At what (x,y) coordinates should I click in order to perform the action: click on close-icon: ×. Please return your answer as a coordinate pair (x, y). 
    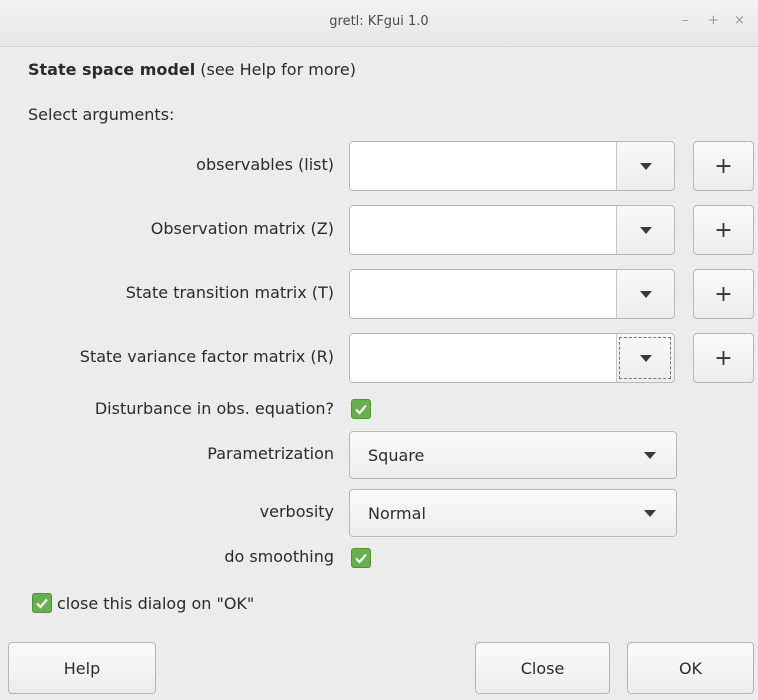
    Looking at the image, I should click on (739, 20).